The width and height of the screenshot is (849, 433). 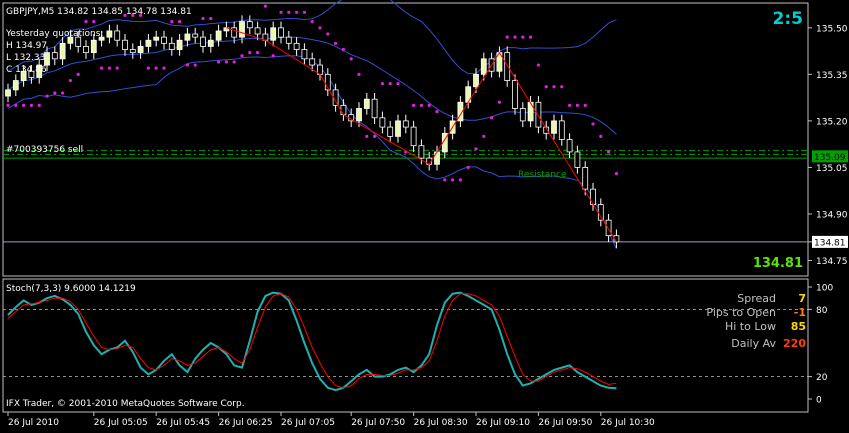 What do you see at coordinates (832, 262) in the screenshot?
I see `price-tick-label: 134.75` at bounding box center [832, 262].